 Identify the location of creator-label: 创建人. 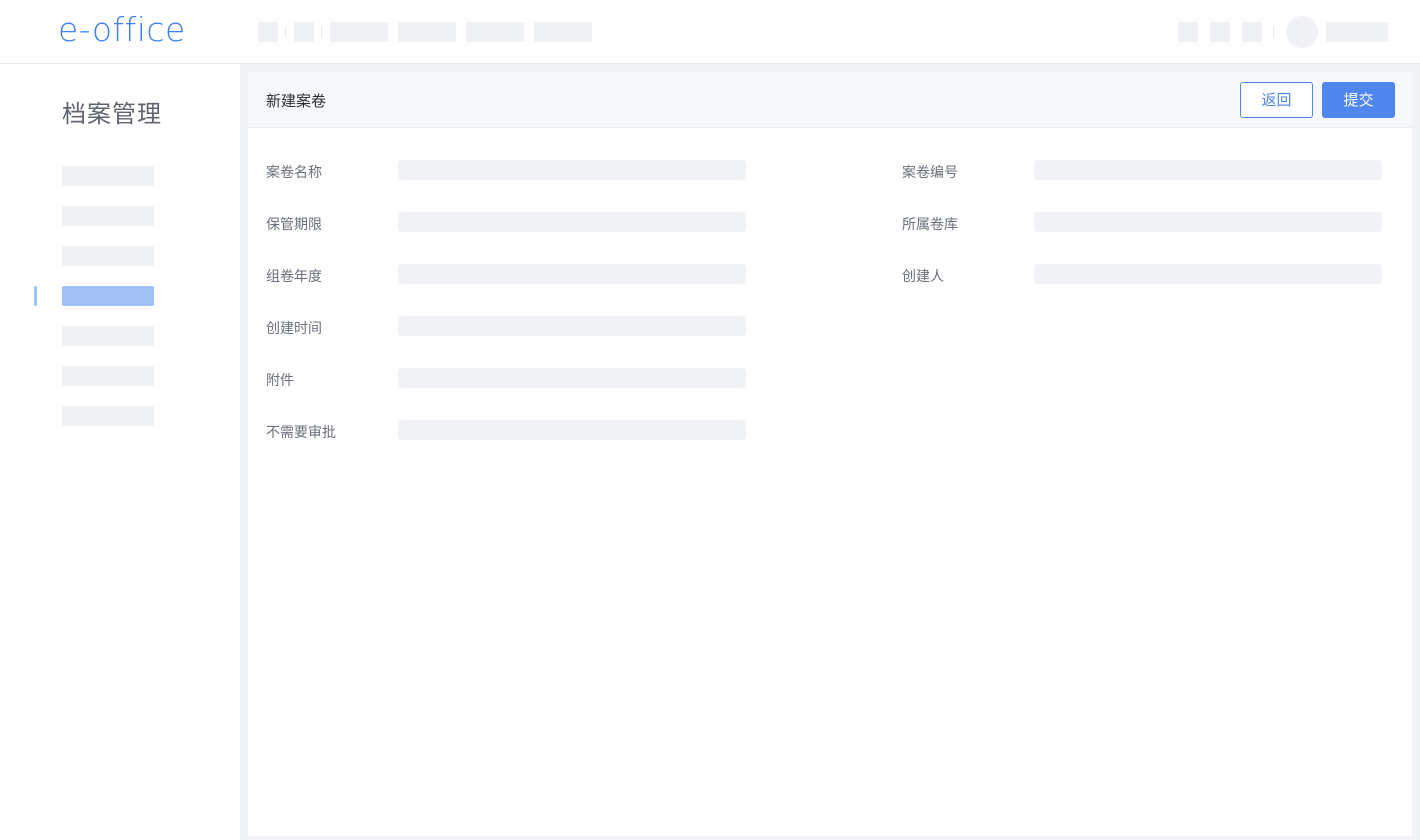
(923, 277).